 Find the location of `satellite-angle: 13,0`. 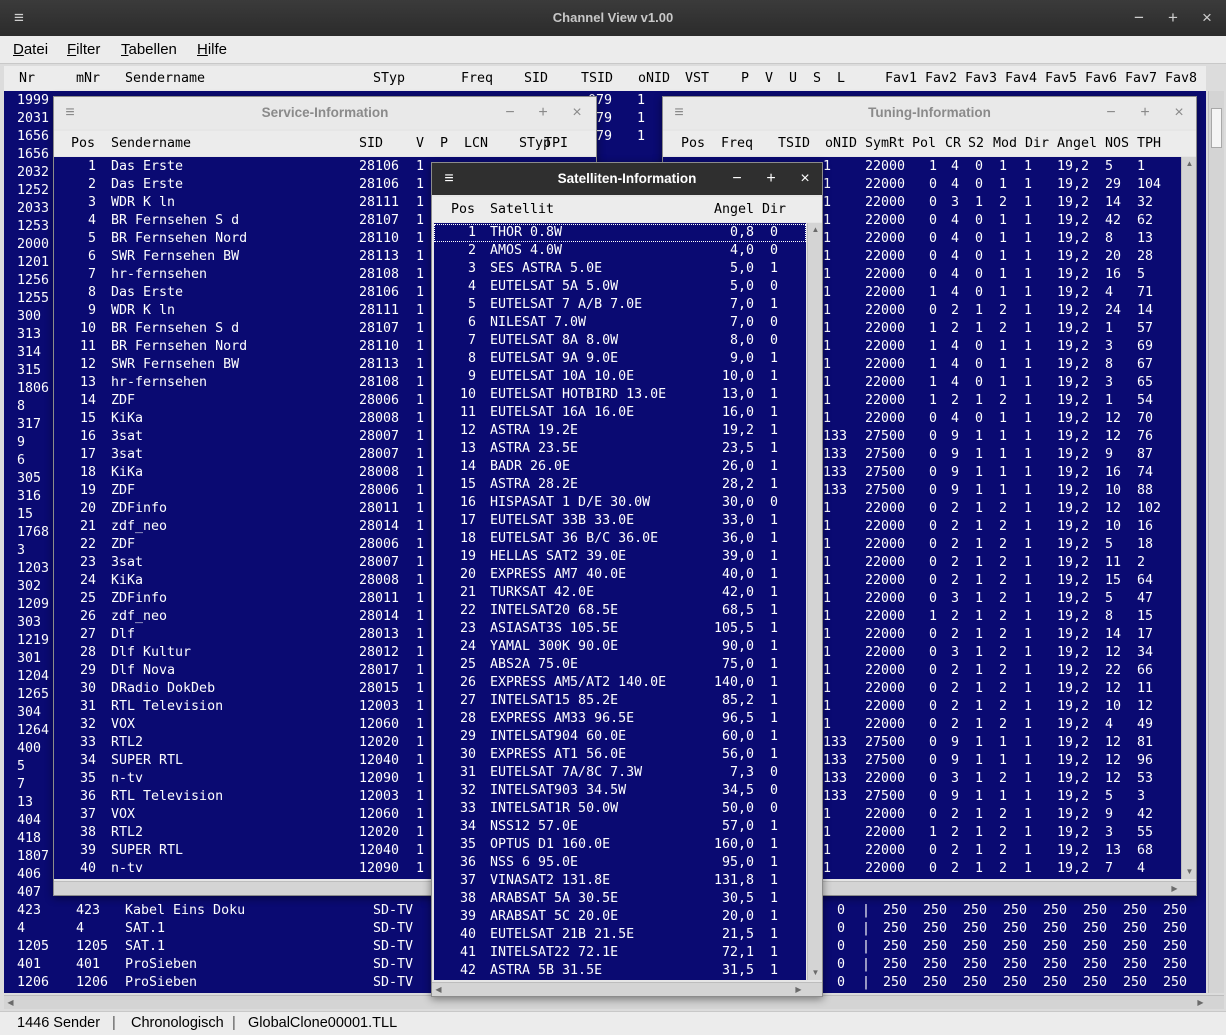

satellite-angle: 13,0 is located at coordinates (737, 394).